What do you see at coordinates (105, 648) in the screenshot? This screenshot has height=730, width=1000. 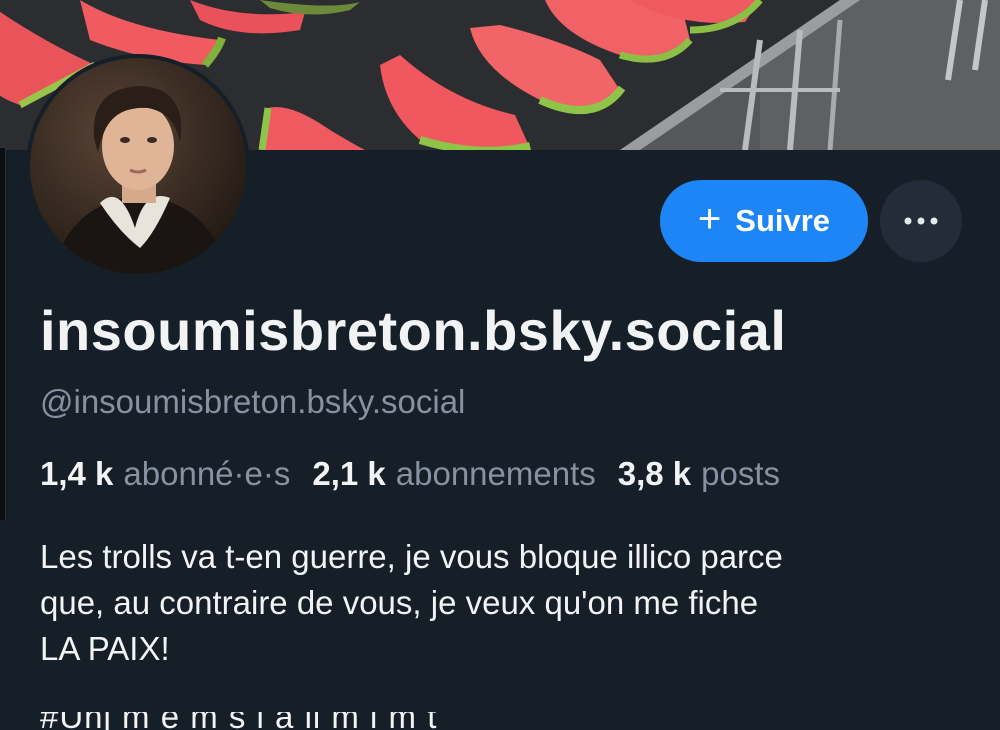 I see `bio-line: LA PAIX!` at bounding box center [105, 648].